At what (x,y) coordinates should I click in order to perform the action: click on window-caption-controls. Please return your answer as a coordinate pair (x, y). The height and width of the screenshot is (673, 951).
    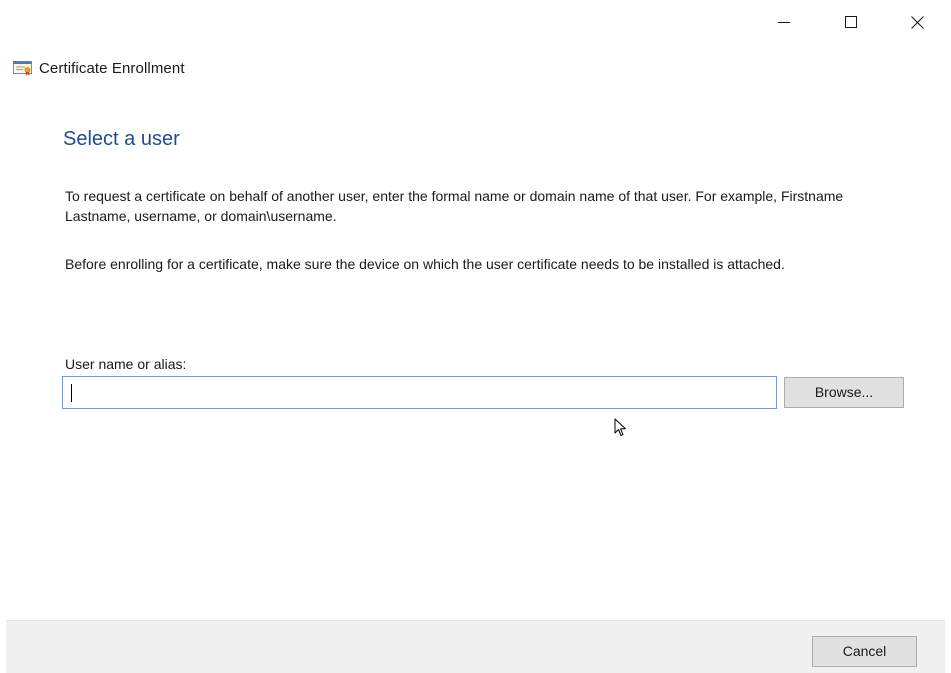
    Looking at the image, I should click on (850, 22).